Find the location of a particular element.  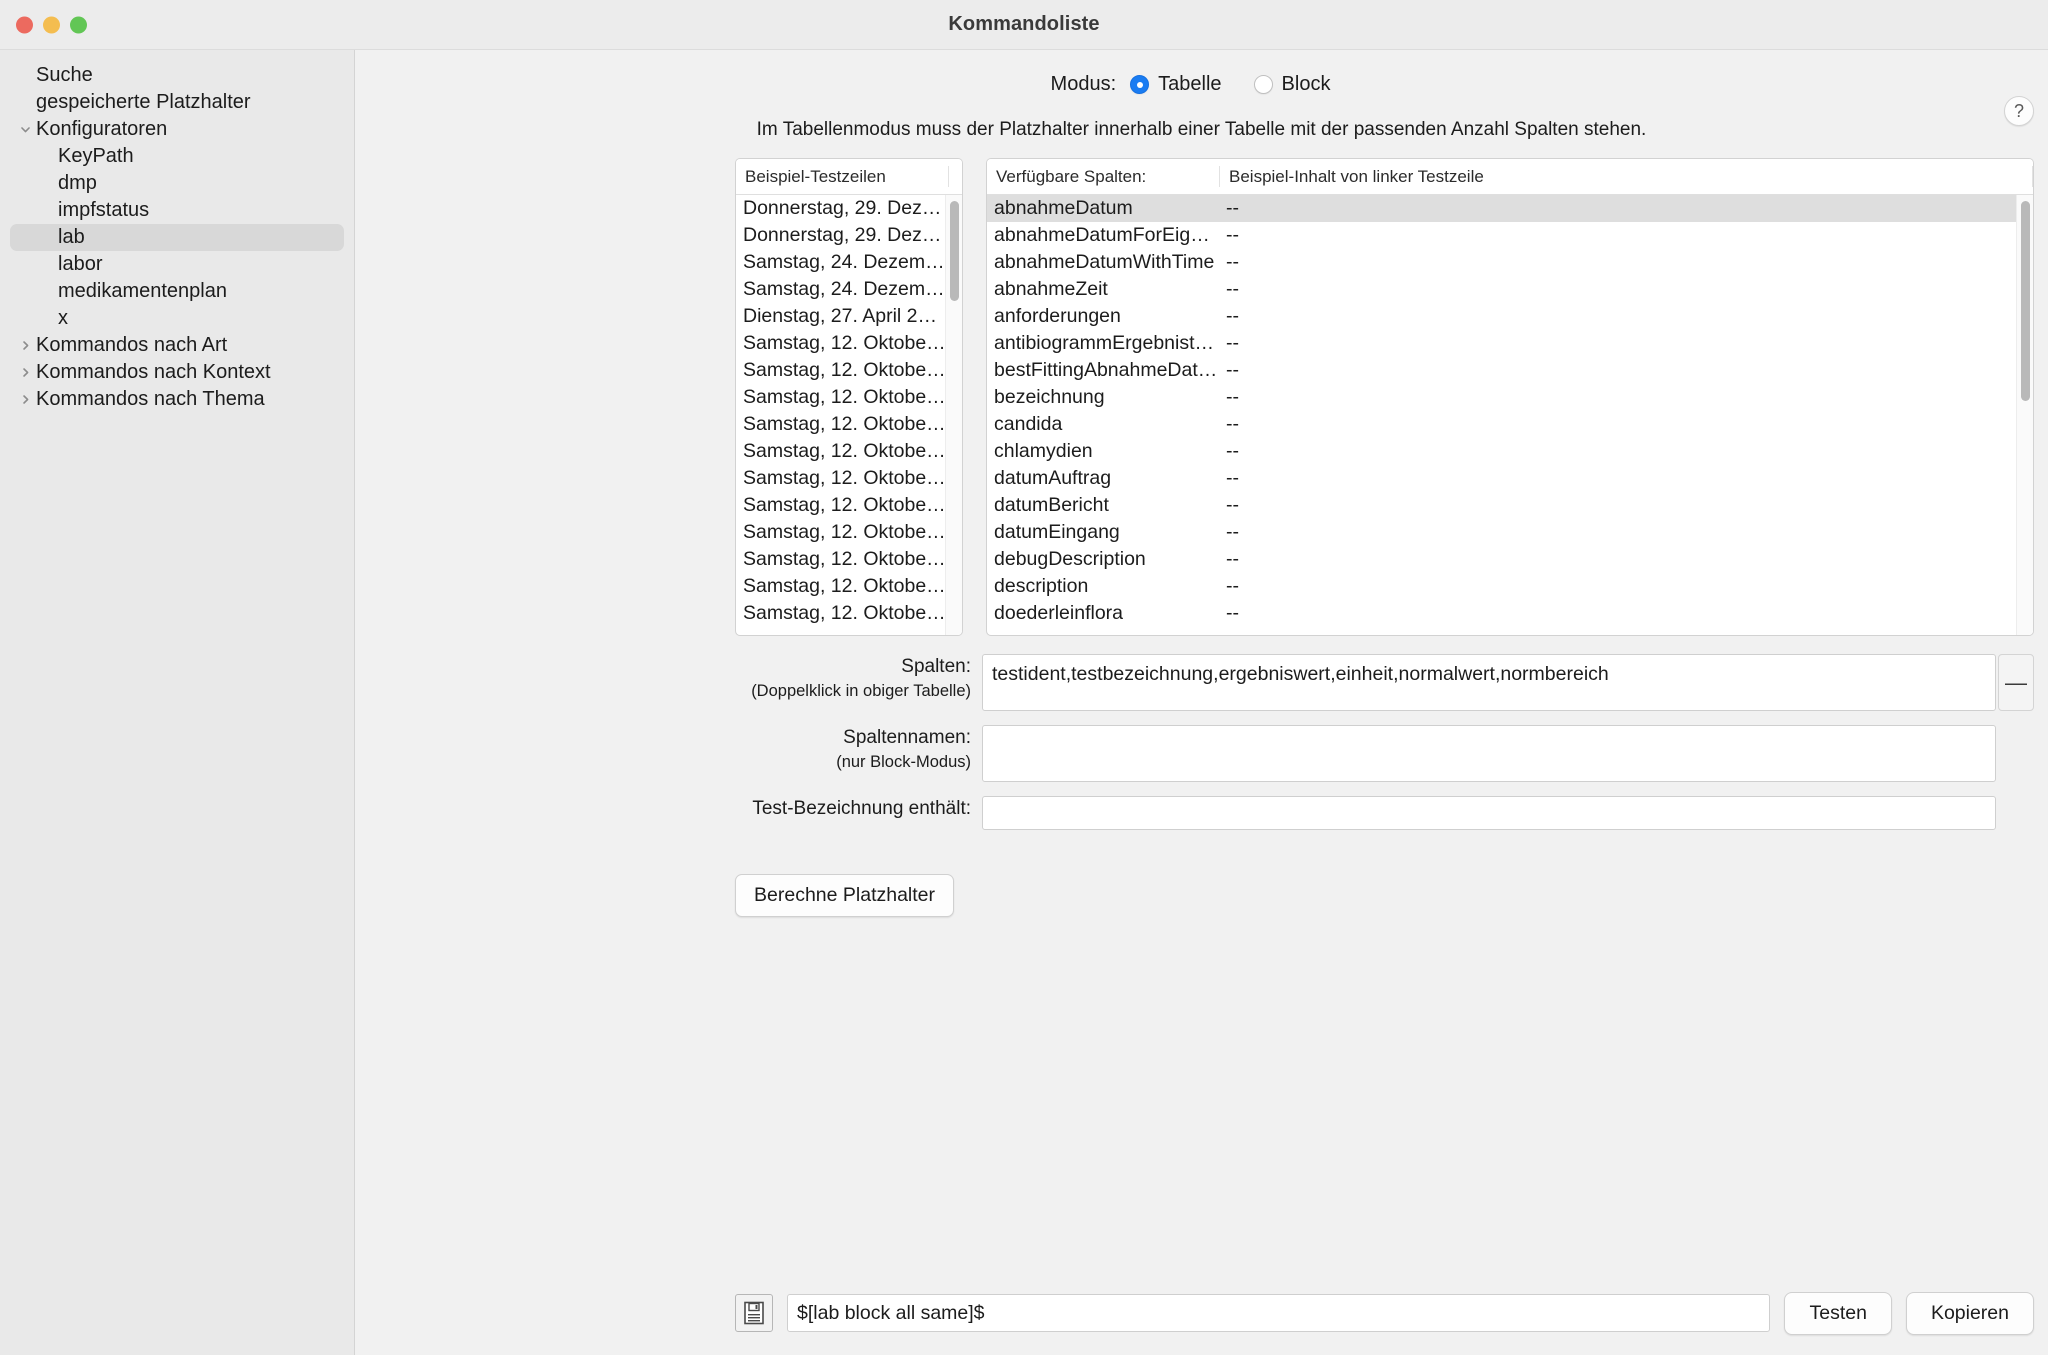

table-row: antibiogrammErgebnist… -- is located at coordinates (1510, 343).